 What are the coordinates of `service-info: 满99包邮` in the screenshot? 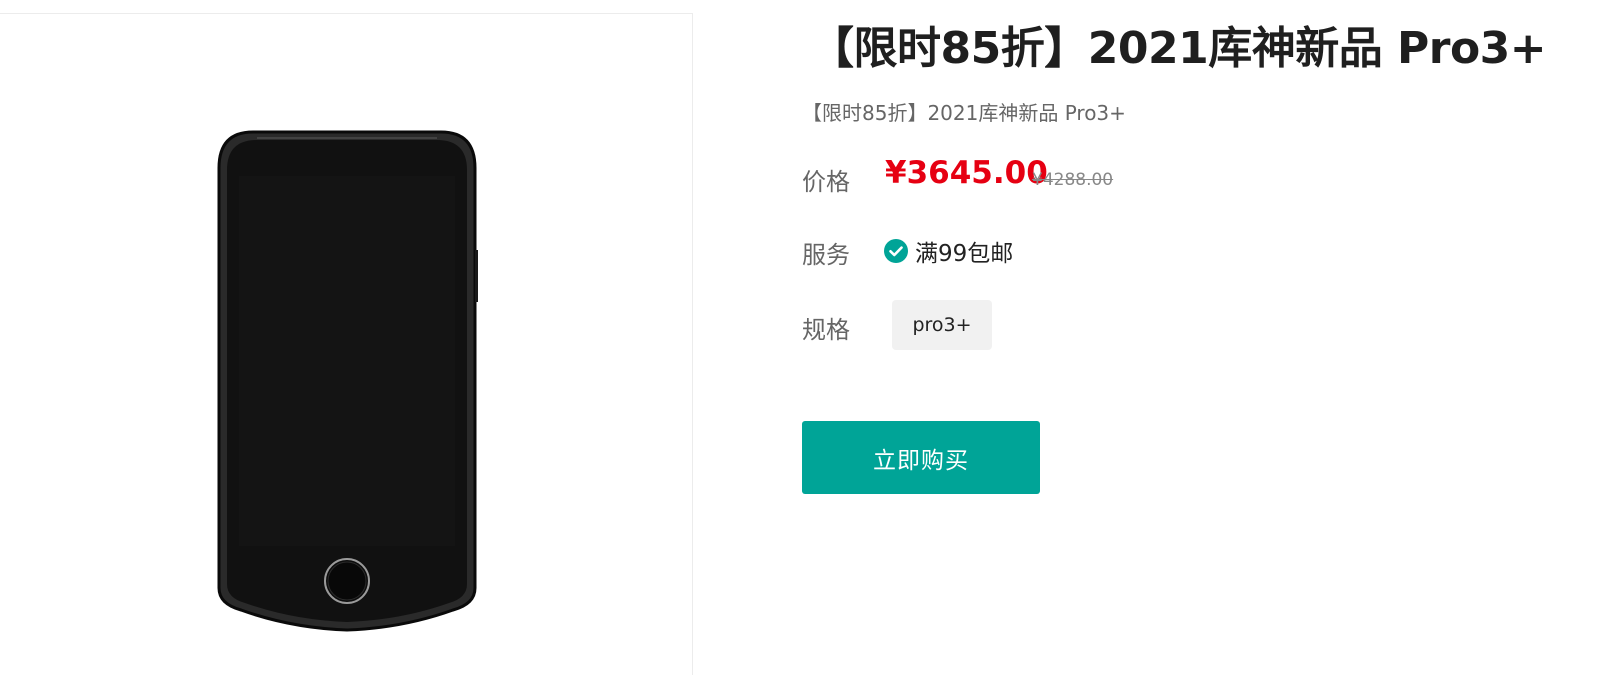 It's located at (948, 251).